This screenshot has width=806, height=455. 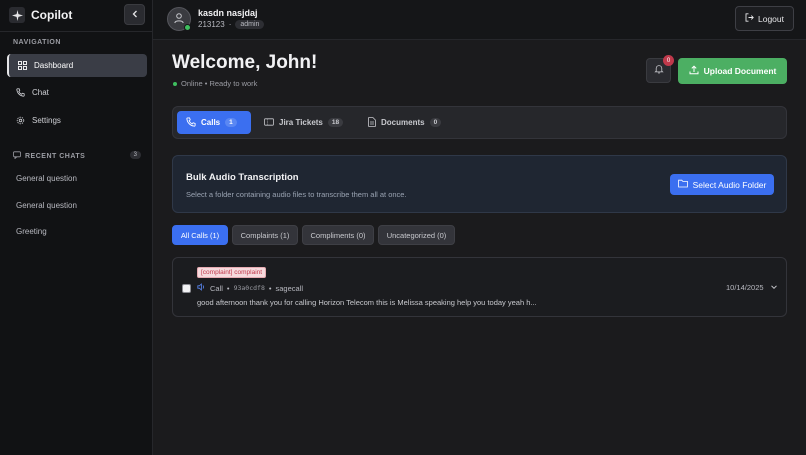 What do you see at coordinates (216, 288) in the screenshot?
I see `call-type: Call` at bounding box center [216, 288].